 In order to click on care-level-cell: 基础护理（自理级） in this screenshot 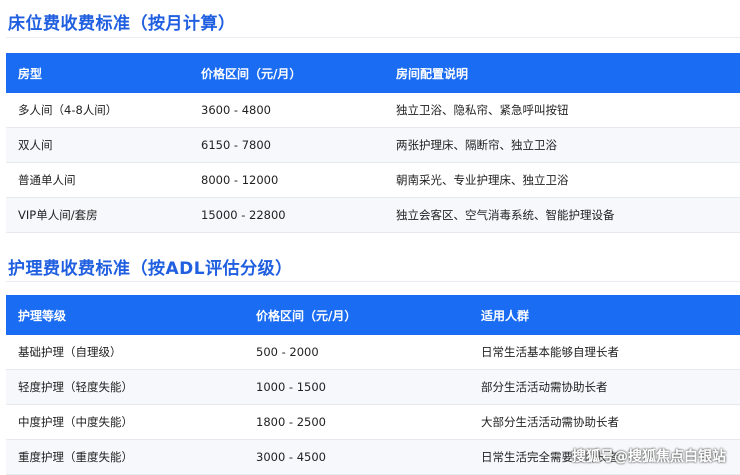, I will do `click(125, 352)`.